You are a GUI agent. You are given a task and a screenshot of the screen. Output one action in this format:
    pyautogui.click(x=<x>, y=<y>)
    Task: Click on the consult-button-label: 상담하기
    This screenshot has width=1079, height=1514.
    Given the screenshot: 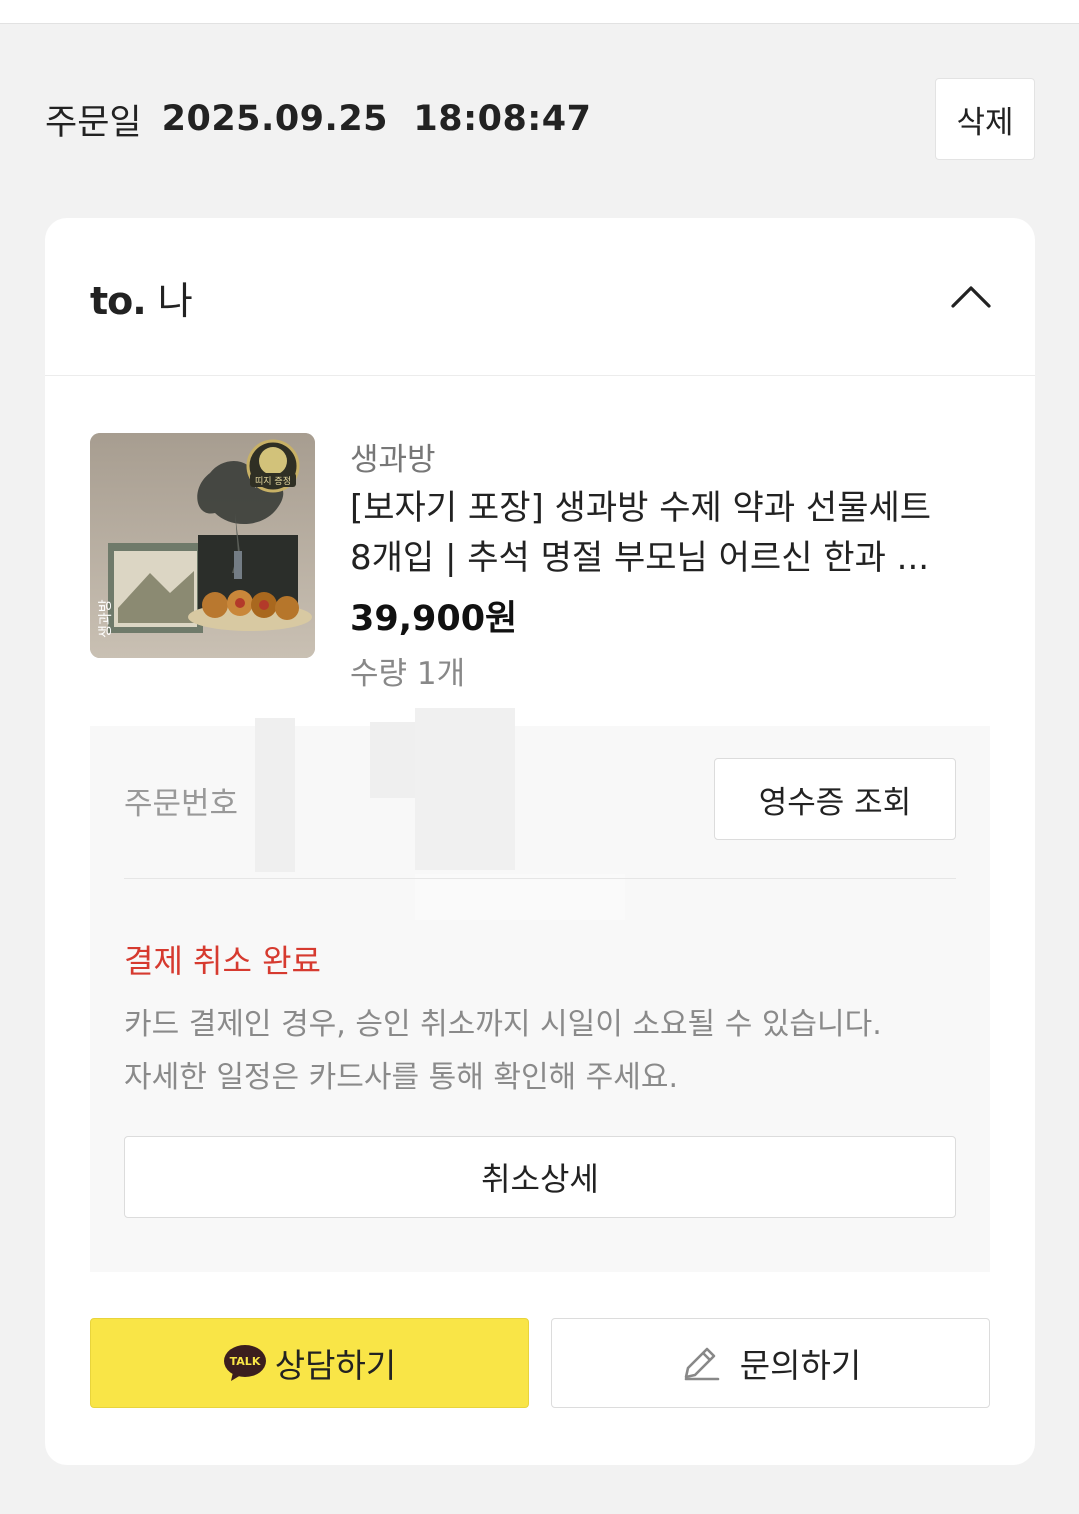 What is the action you would take?
    pyautogui.click(x=335, y=1365)
    